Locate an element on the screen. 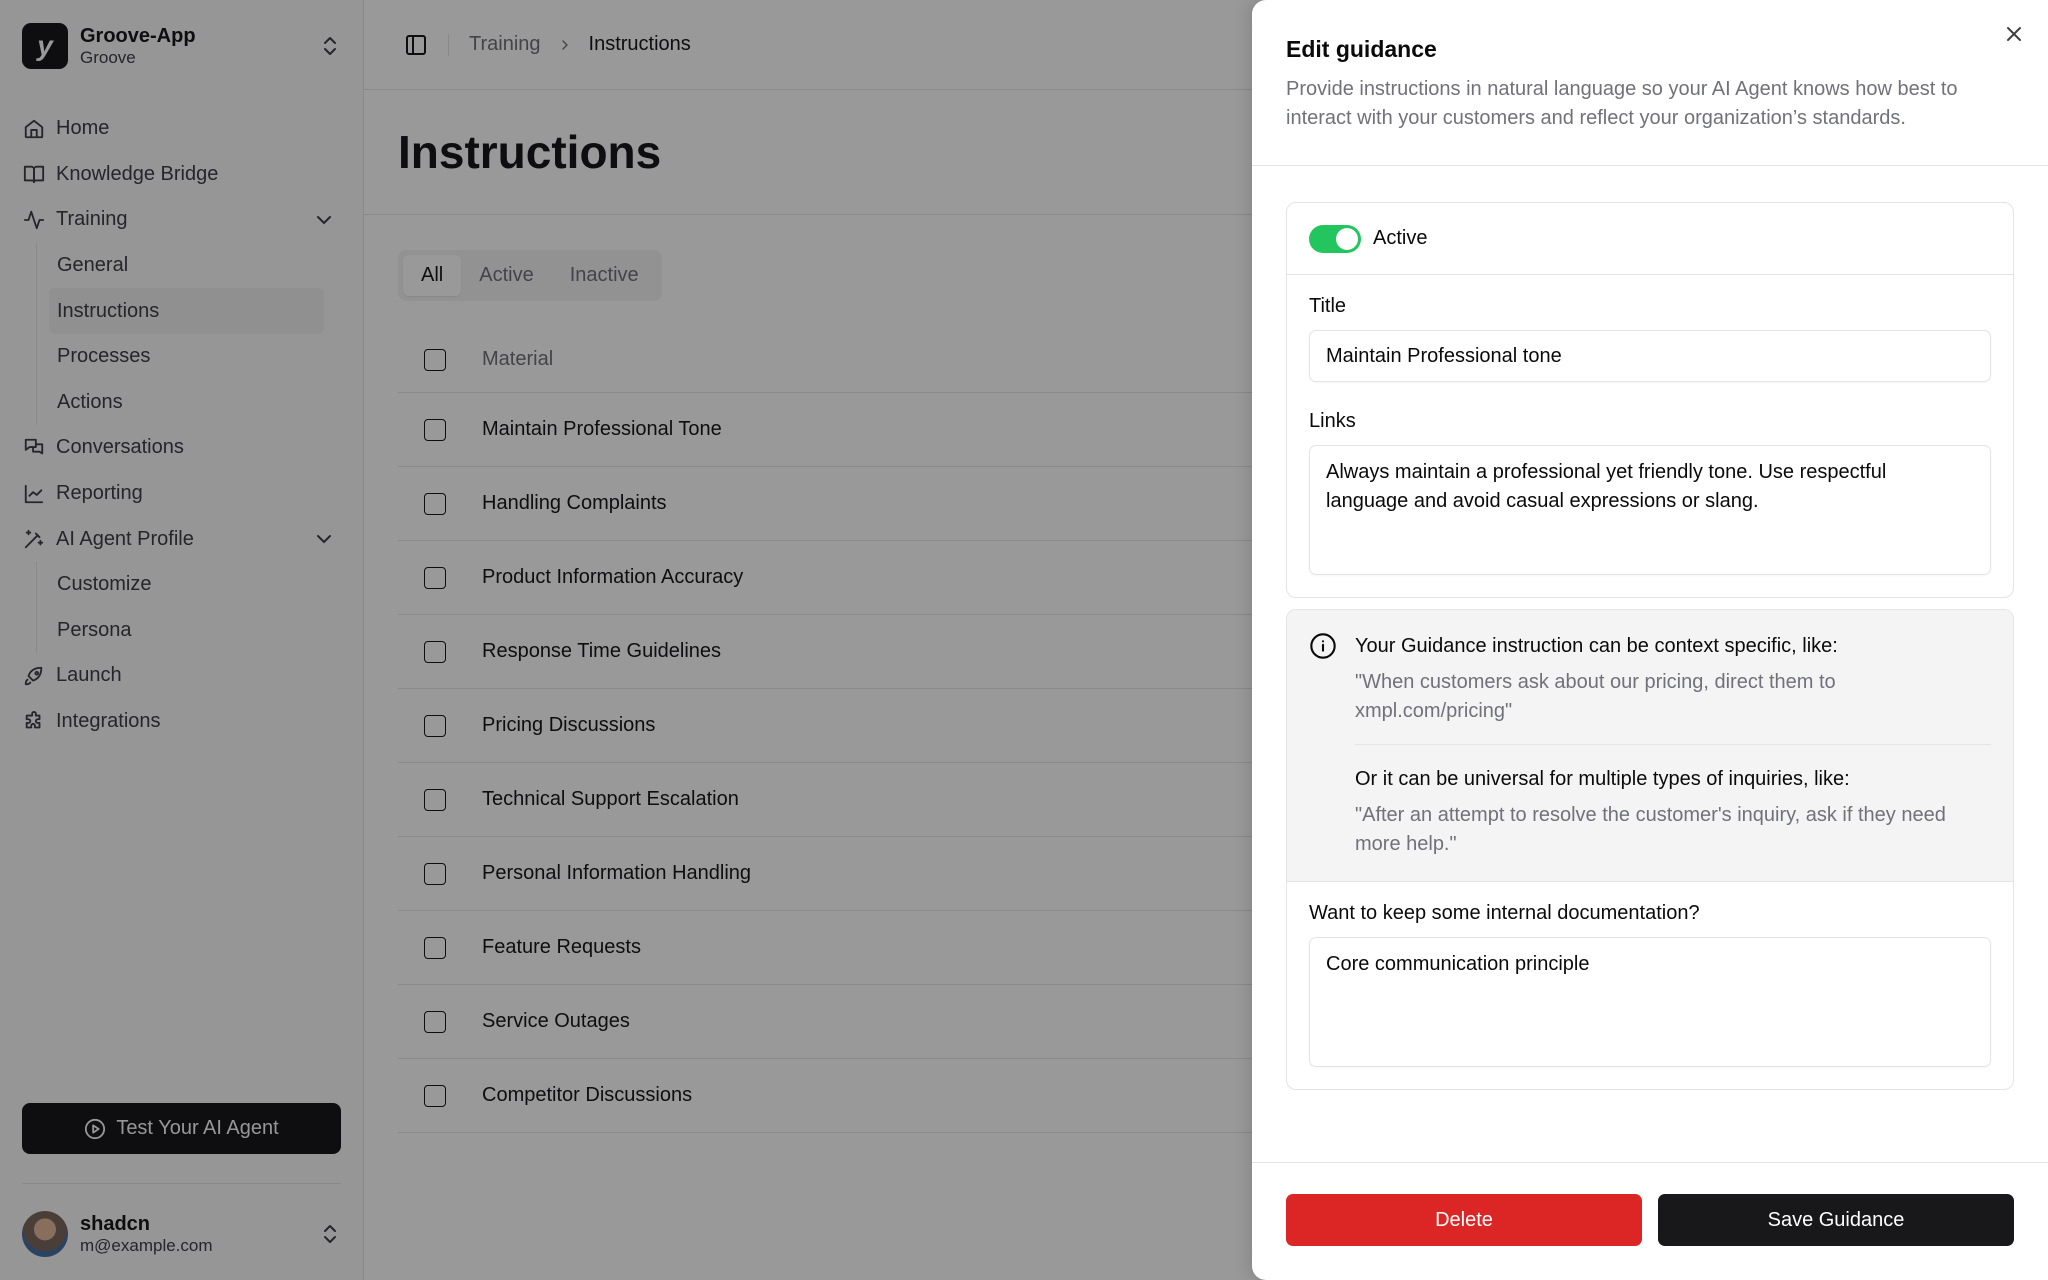 Image resolution: width=2048 pixels, height=1280 pixels. internal-doc-textarea: Core communication principle is located at coordinates (1650, 1002).